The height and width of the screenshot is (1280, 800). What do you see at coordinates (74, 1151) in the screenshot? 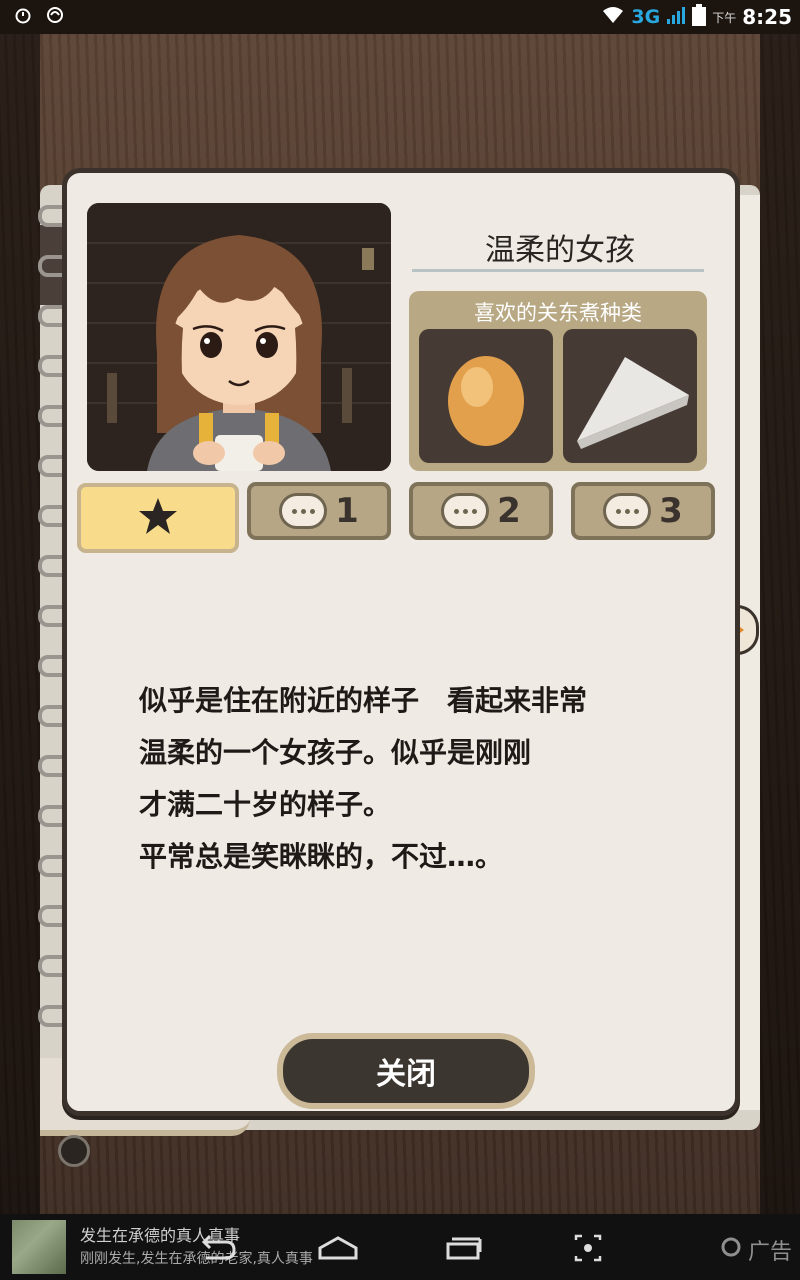
I see `ring-hole` at bounding box center [74, 1151].